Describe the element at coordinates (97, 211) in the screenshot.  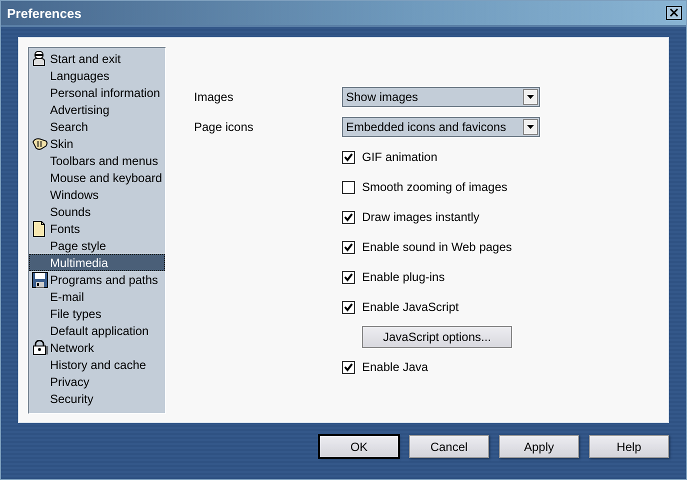
I see `category-item: Sounds` at that location.